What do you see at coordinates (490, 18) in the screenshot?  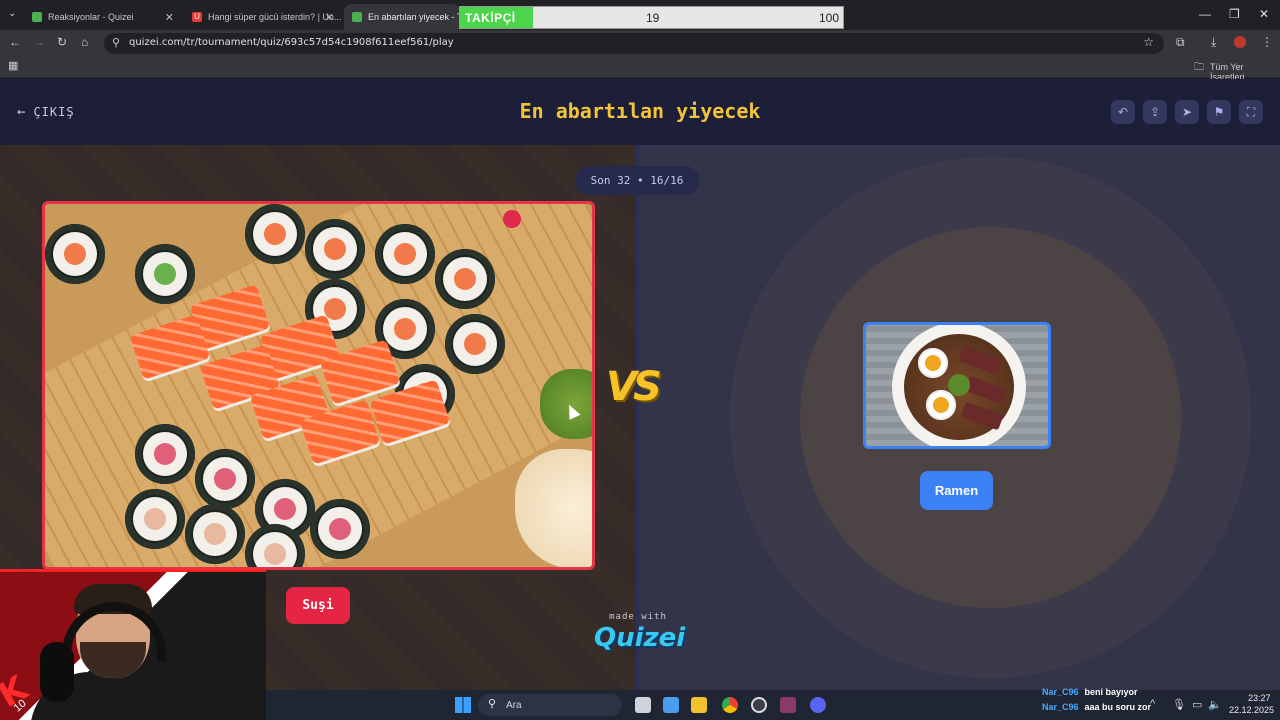 I see `follower-label: TAKİPÇİ` at bounding box center [490, 18].